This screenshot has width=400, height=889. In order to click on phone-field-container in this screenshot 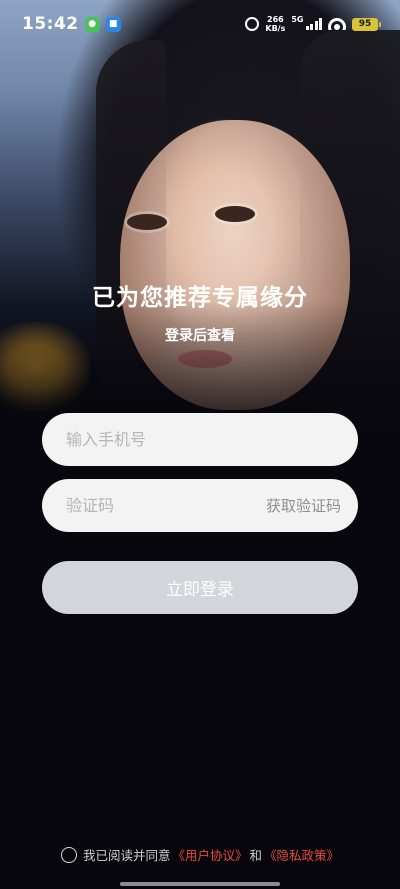, I will do `click(200, 439)`.